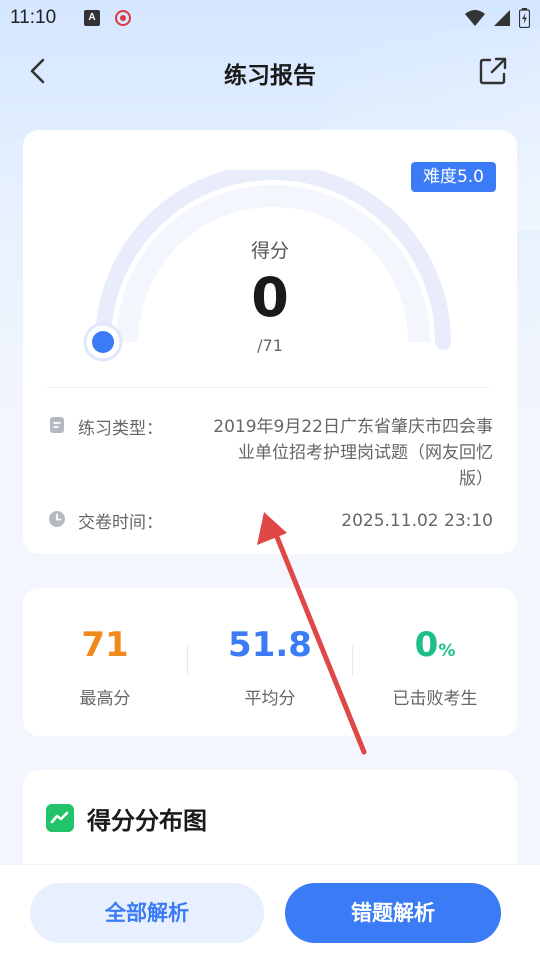 Image resolution: width=540 pixels, height=960 pixels. What do you see at coordinates (475, 18) in the screenshot?
I see `wifi-icon` at bounding box center [475, 18].